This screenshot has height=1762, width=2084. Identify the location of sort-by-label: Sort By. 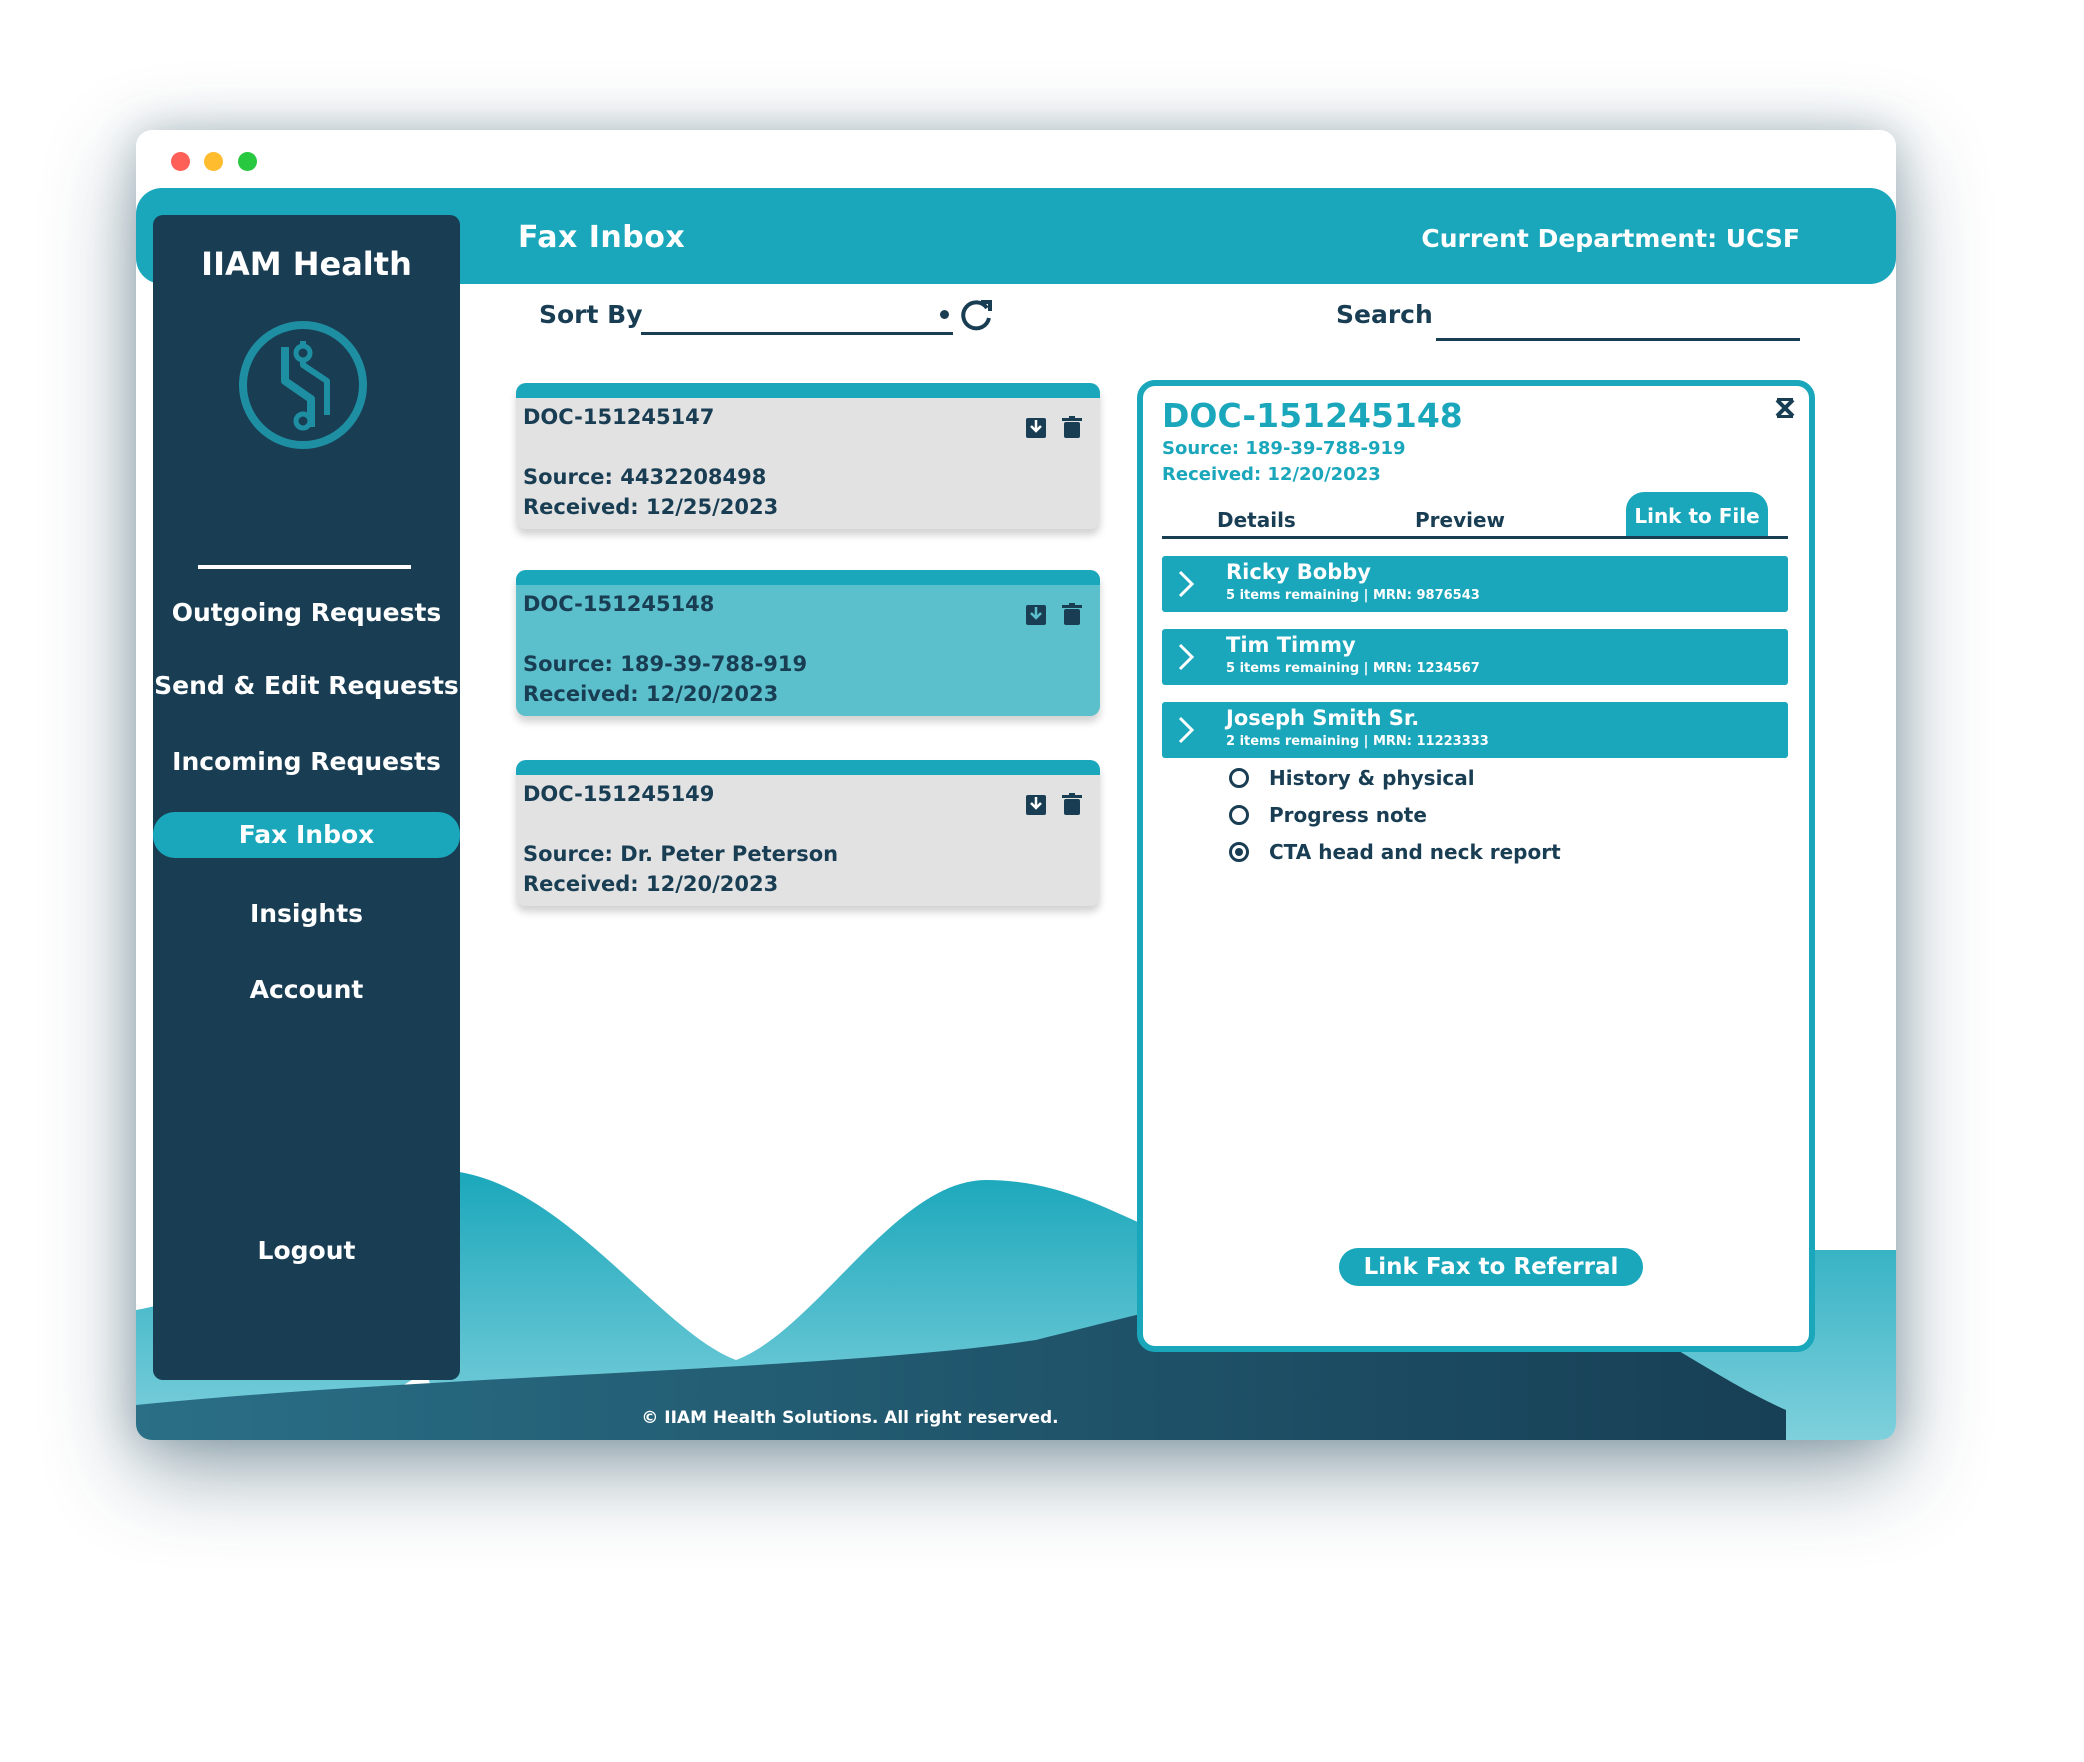
(591, 314).